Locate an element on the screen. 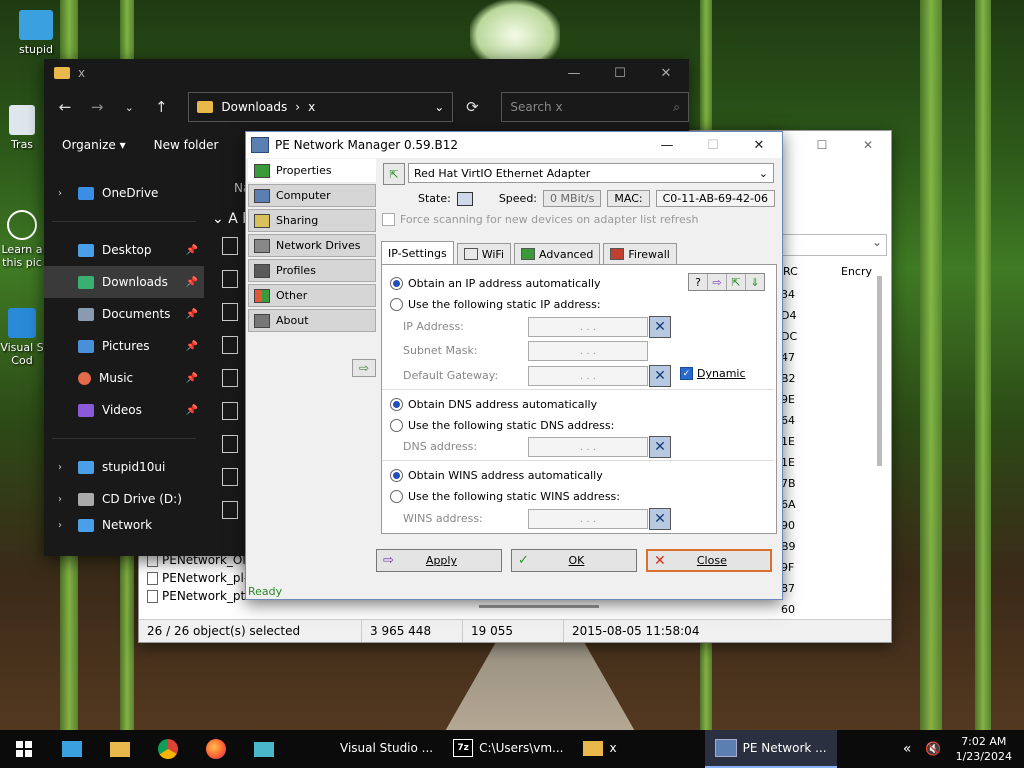 Image resolution: width=1024 pixels, height=768 pixels. speaker-muted-icon: 🔇 is located at coordinates (933, 749).